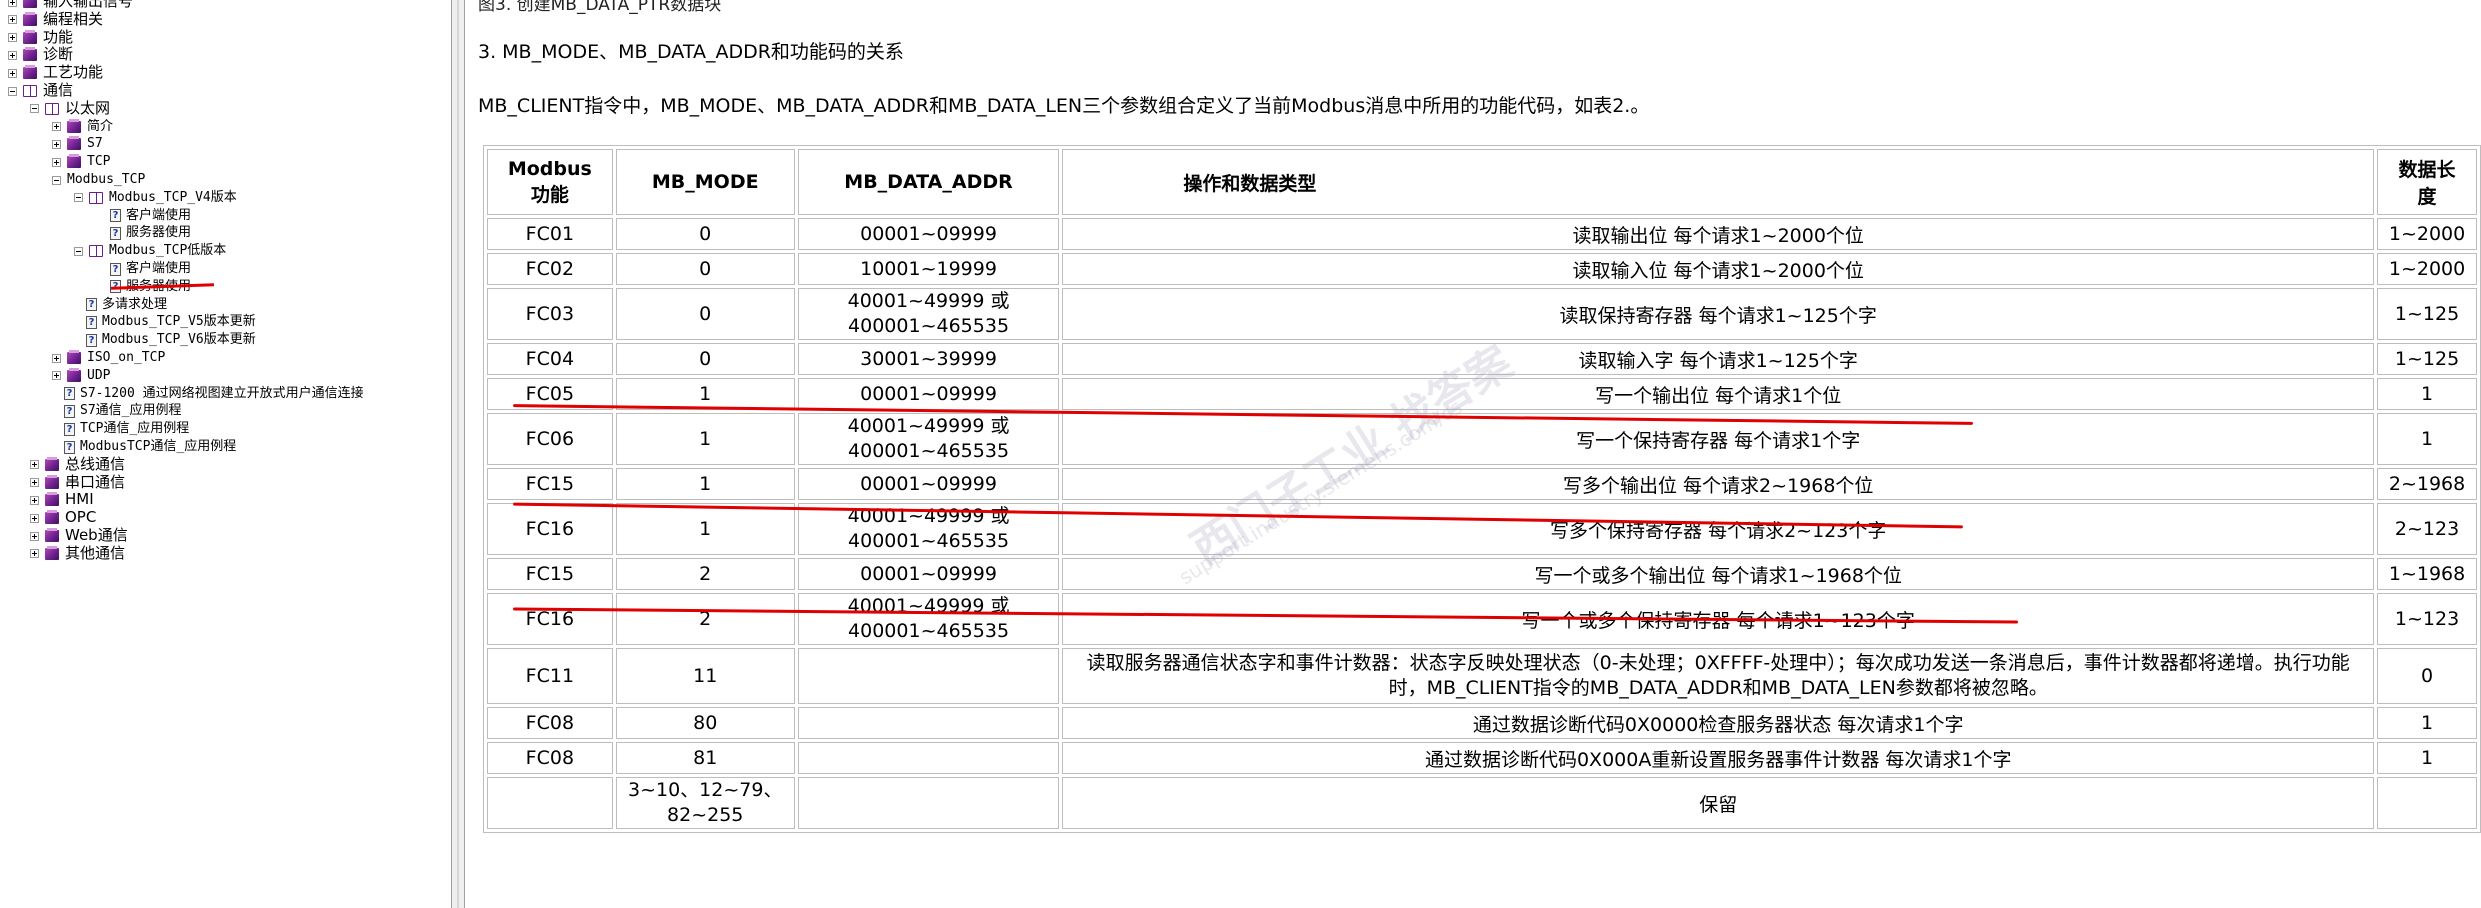 The image size is (2481, 908). What do you see at coordinates (928, 182) in the screenshot?
I see `header-mb-data-addr: MB_DATA_ADDR` at bounding box center [928, 182].